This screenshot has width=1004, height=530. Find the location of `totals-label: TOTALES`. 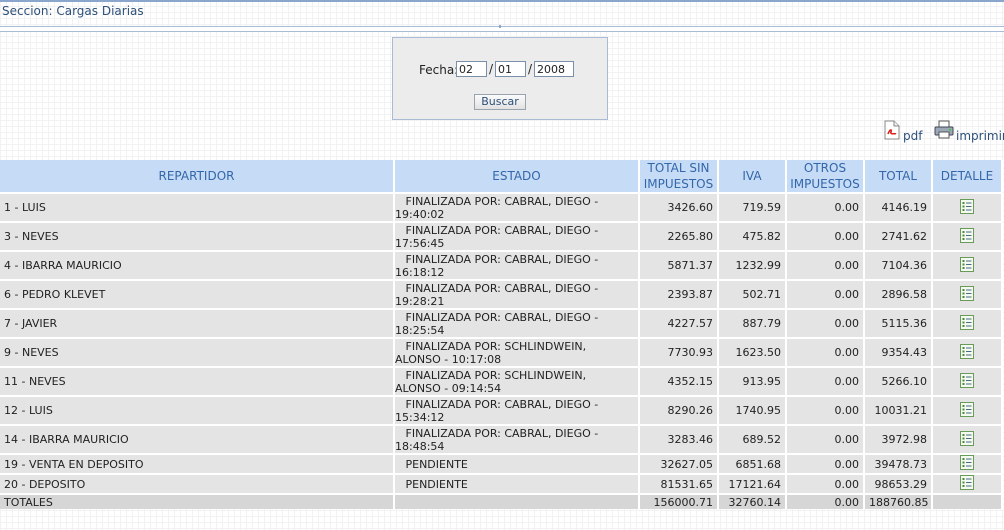

totals-label: TOTALES is located at coordinates (197, 501).